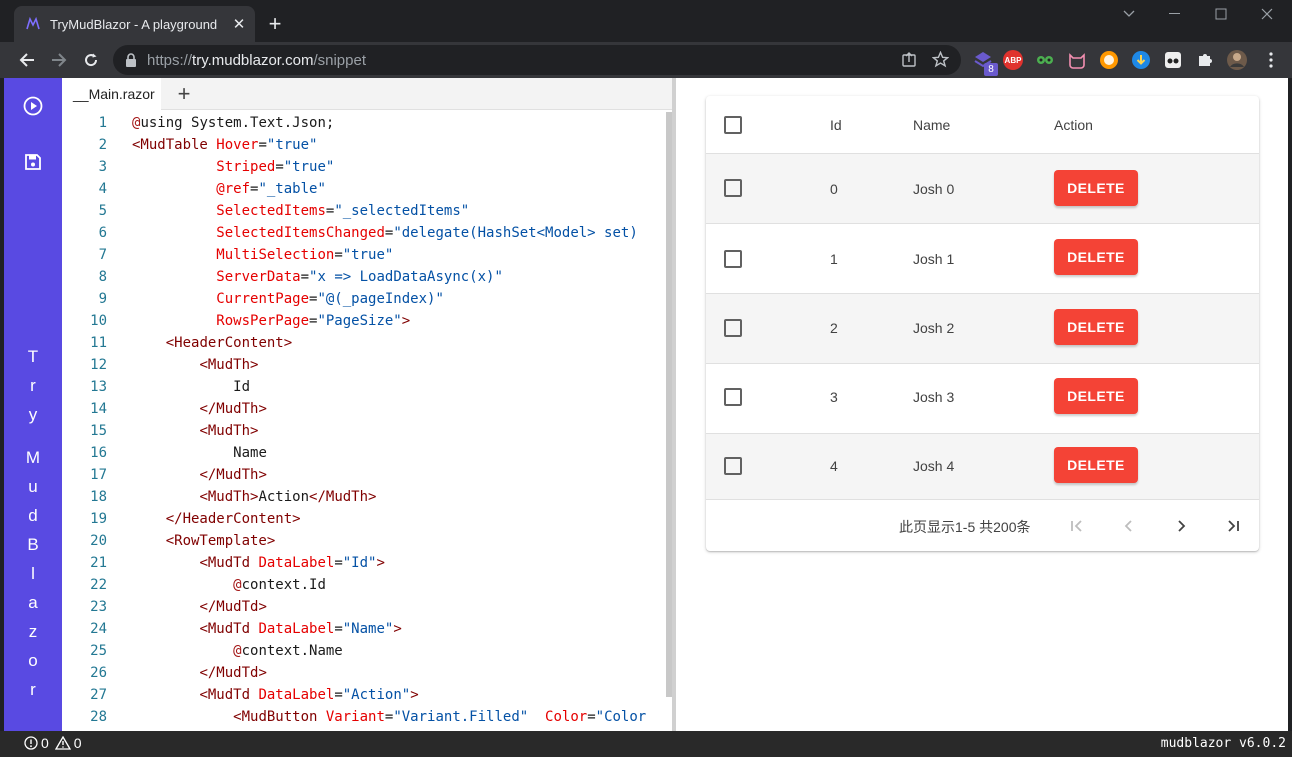 The height and width of the screenshot is (757, 1292). Describe the element at coordinates (305, 255) in the screenshot. I see `code-text: MultiSelection="true"` at that location.